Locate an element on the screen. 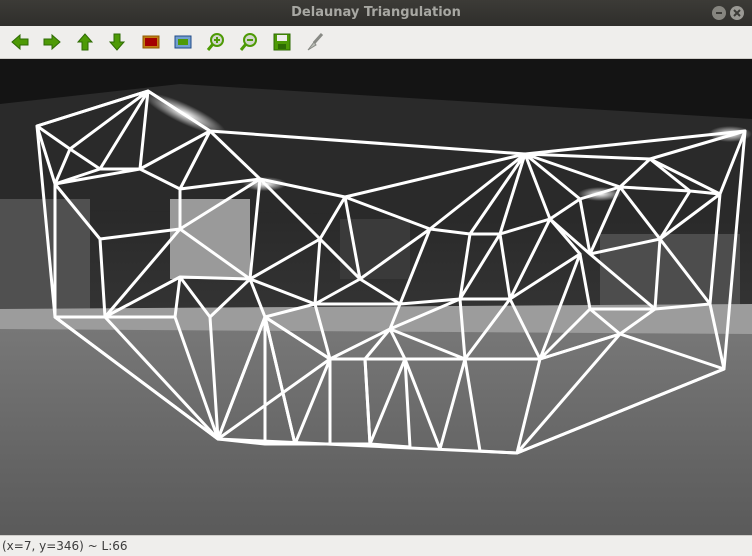 The height and width of the screenshot is (556, 752). properties-button is located at coordinates (315, 42).